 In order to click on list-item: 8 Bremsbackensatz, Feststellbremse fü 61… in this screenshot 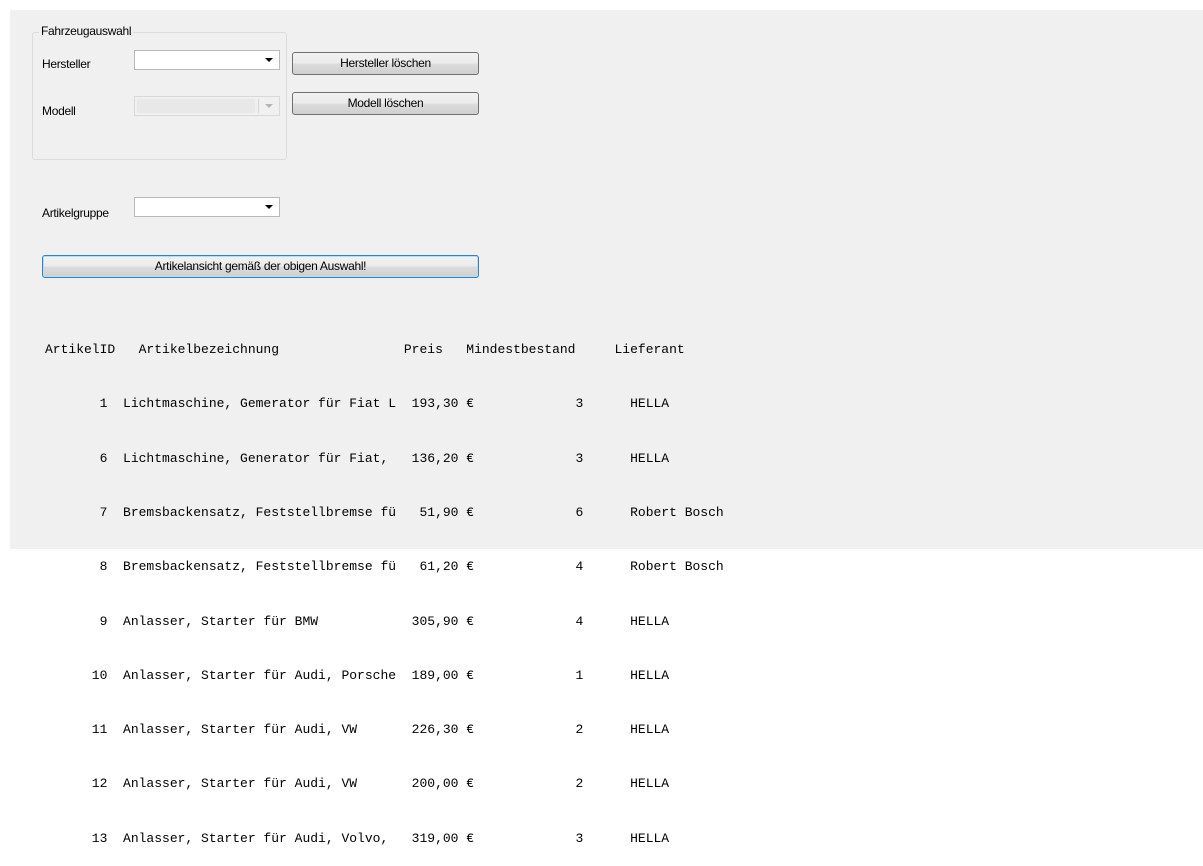, I will do `click(384, 567)`.